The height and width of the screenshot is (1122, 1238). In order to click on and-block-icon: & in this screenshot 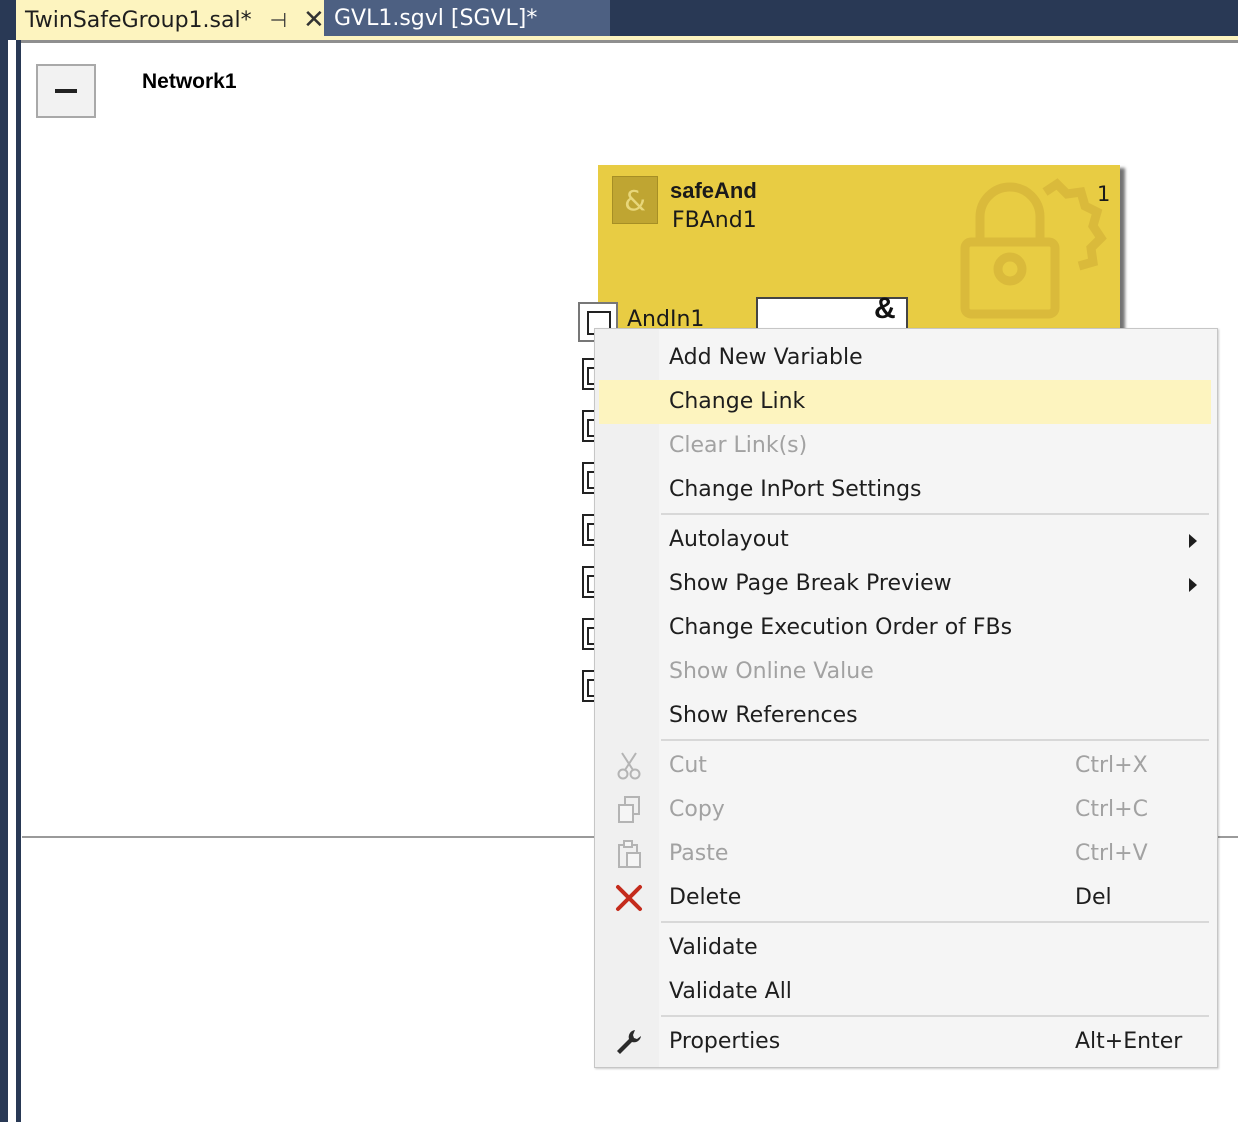, I will do `click(635, 200)`.